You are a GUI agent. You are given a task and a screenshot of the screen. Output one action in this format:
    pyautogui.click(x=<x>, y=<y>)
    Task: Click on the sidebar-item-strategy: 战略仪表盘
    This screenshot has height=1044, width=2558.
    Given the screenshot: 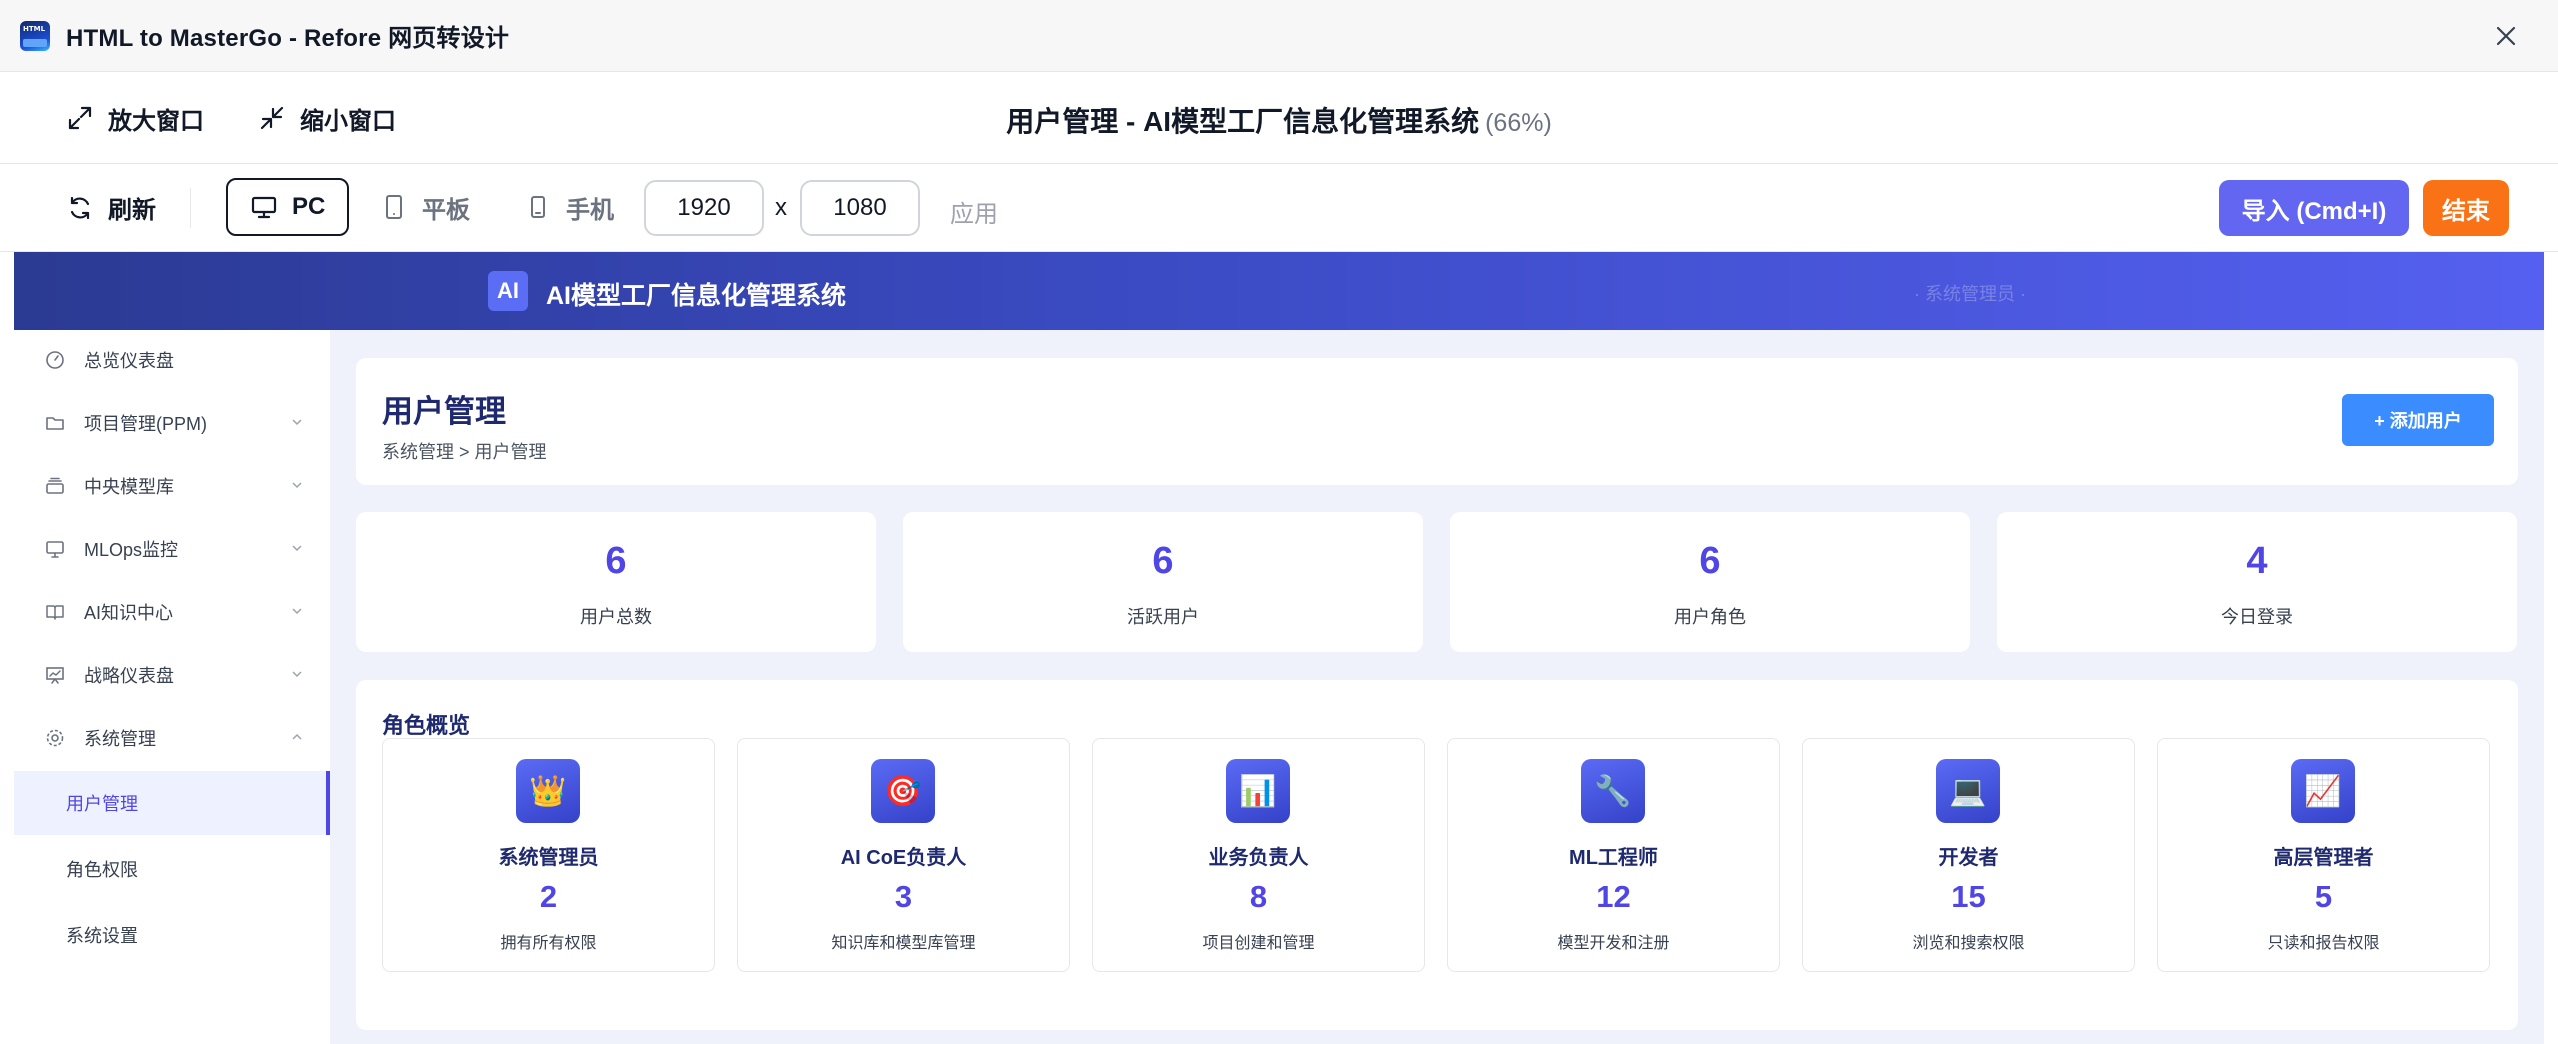 What is the action you would take?
    pyautogui.click(x=172, y=675)
    